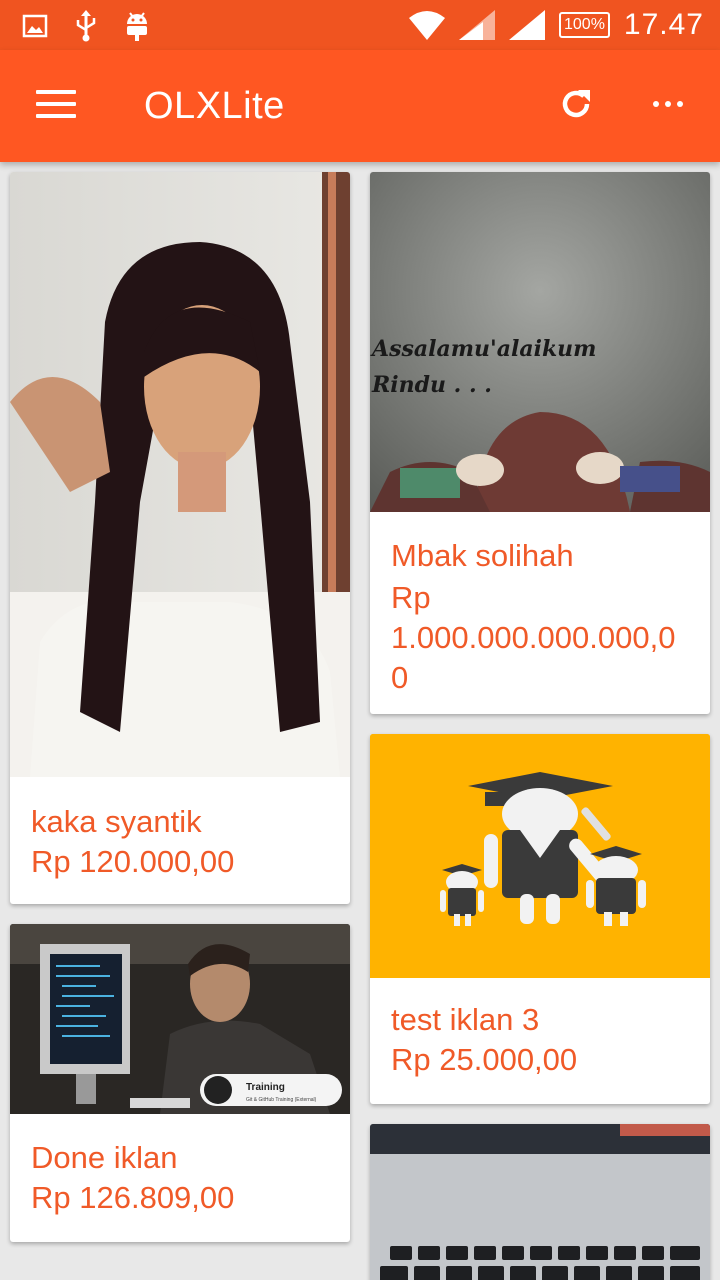  I want to click on battery-level: 100%, so click(584, 24).